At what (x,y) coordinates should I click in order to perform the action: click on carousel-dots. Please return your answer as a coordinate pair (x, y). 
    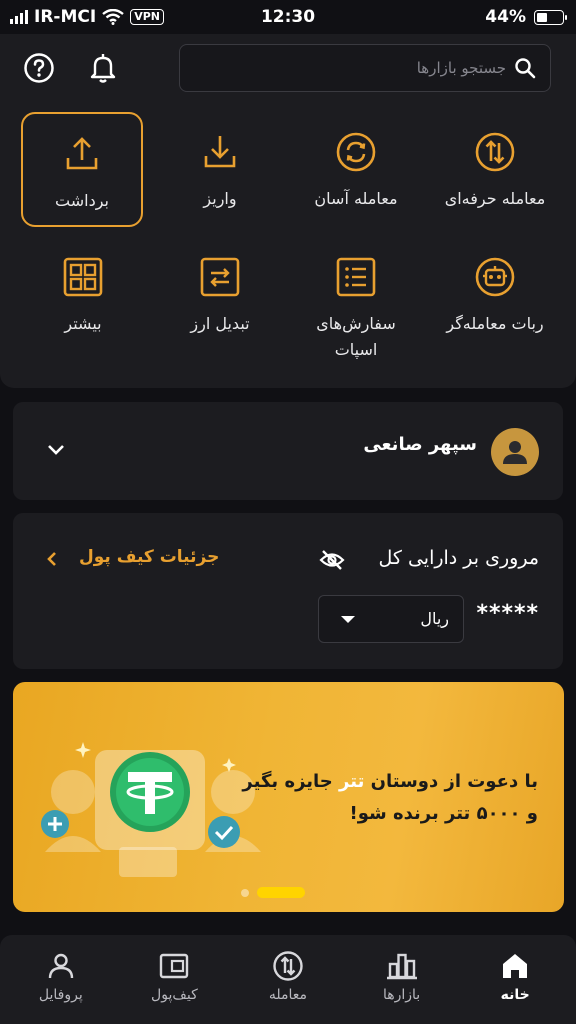
    Looking at the image, I should click on (273, 892).